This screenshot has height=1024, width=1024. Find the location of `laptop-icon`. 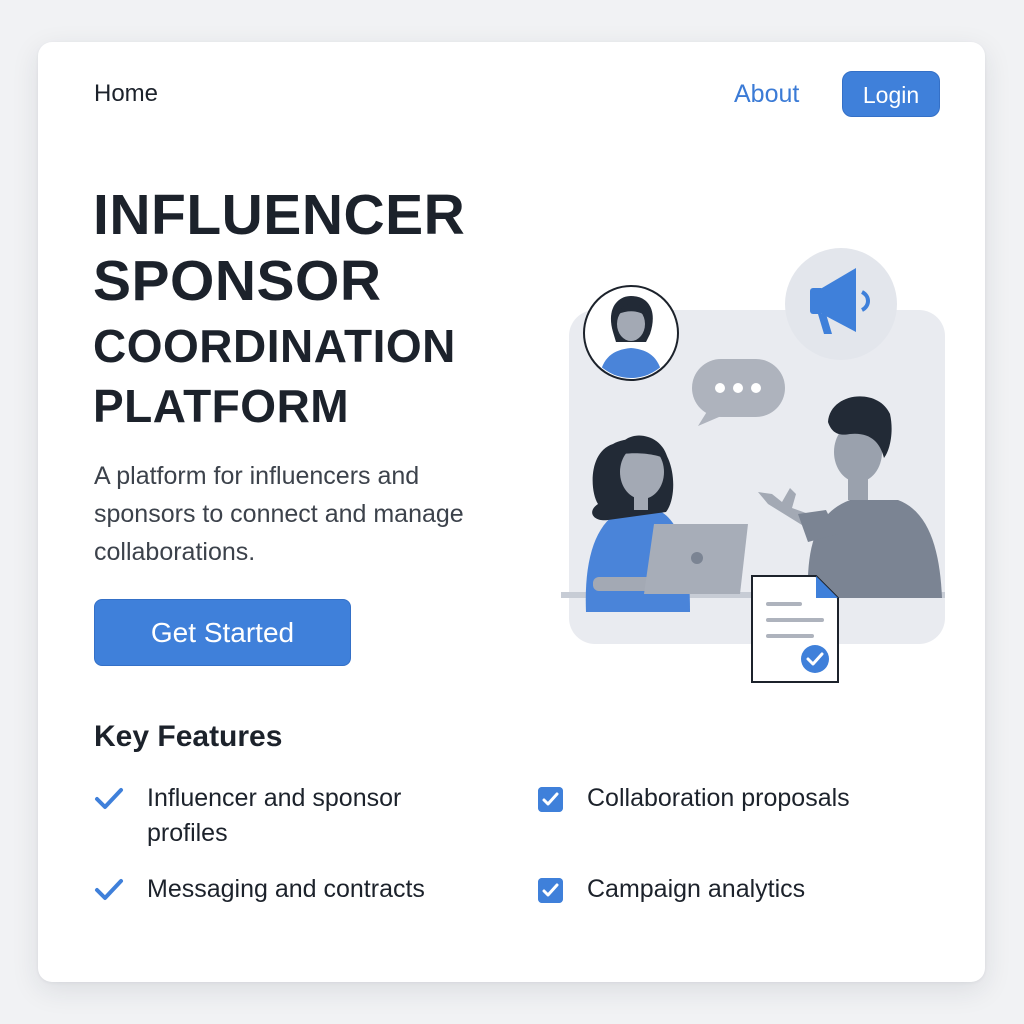

laptop-icon is located at coordinates (696, 559).